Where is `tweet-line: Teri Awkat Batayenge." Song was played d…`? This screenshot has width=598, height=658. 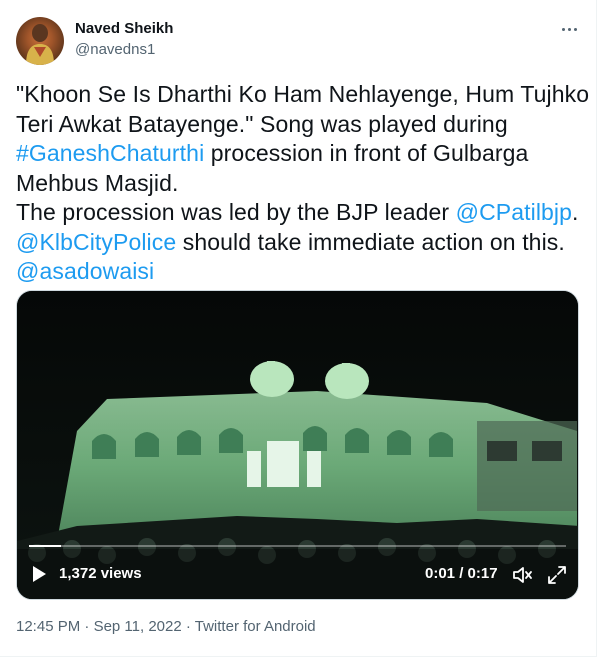 tweet-line: Teri Awkat Batayenge." Song was played d… is located at coordinates (262, 123).